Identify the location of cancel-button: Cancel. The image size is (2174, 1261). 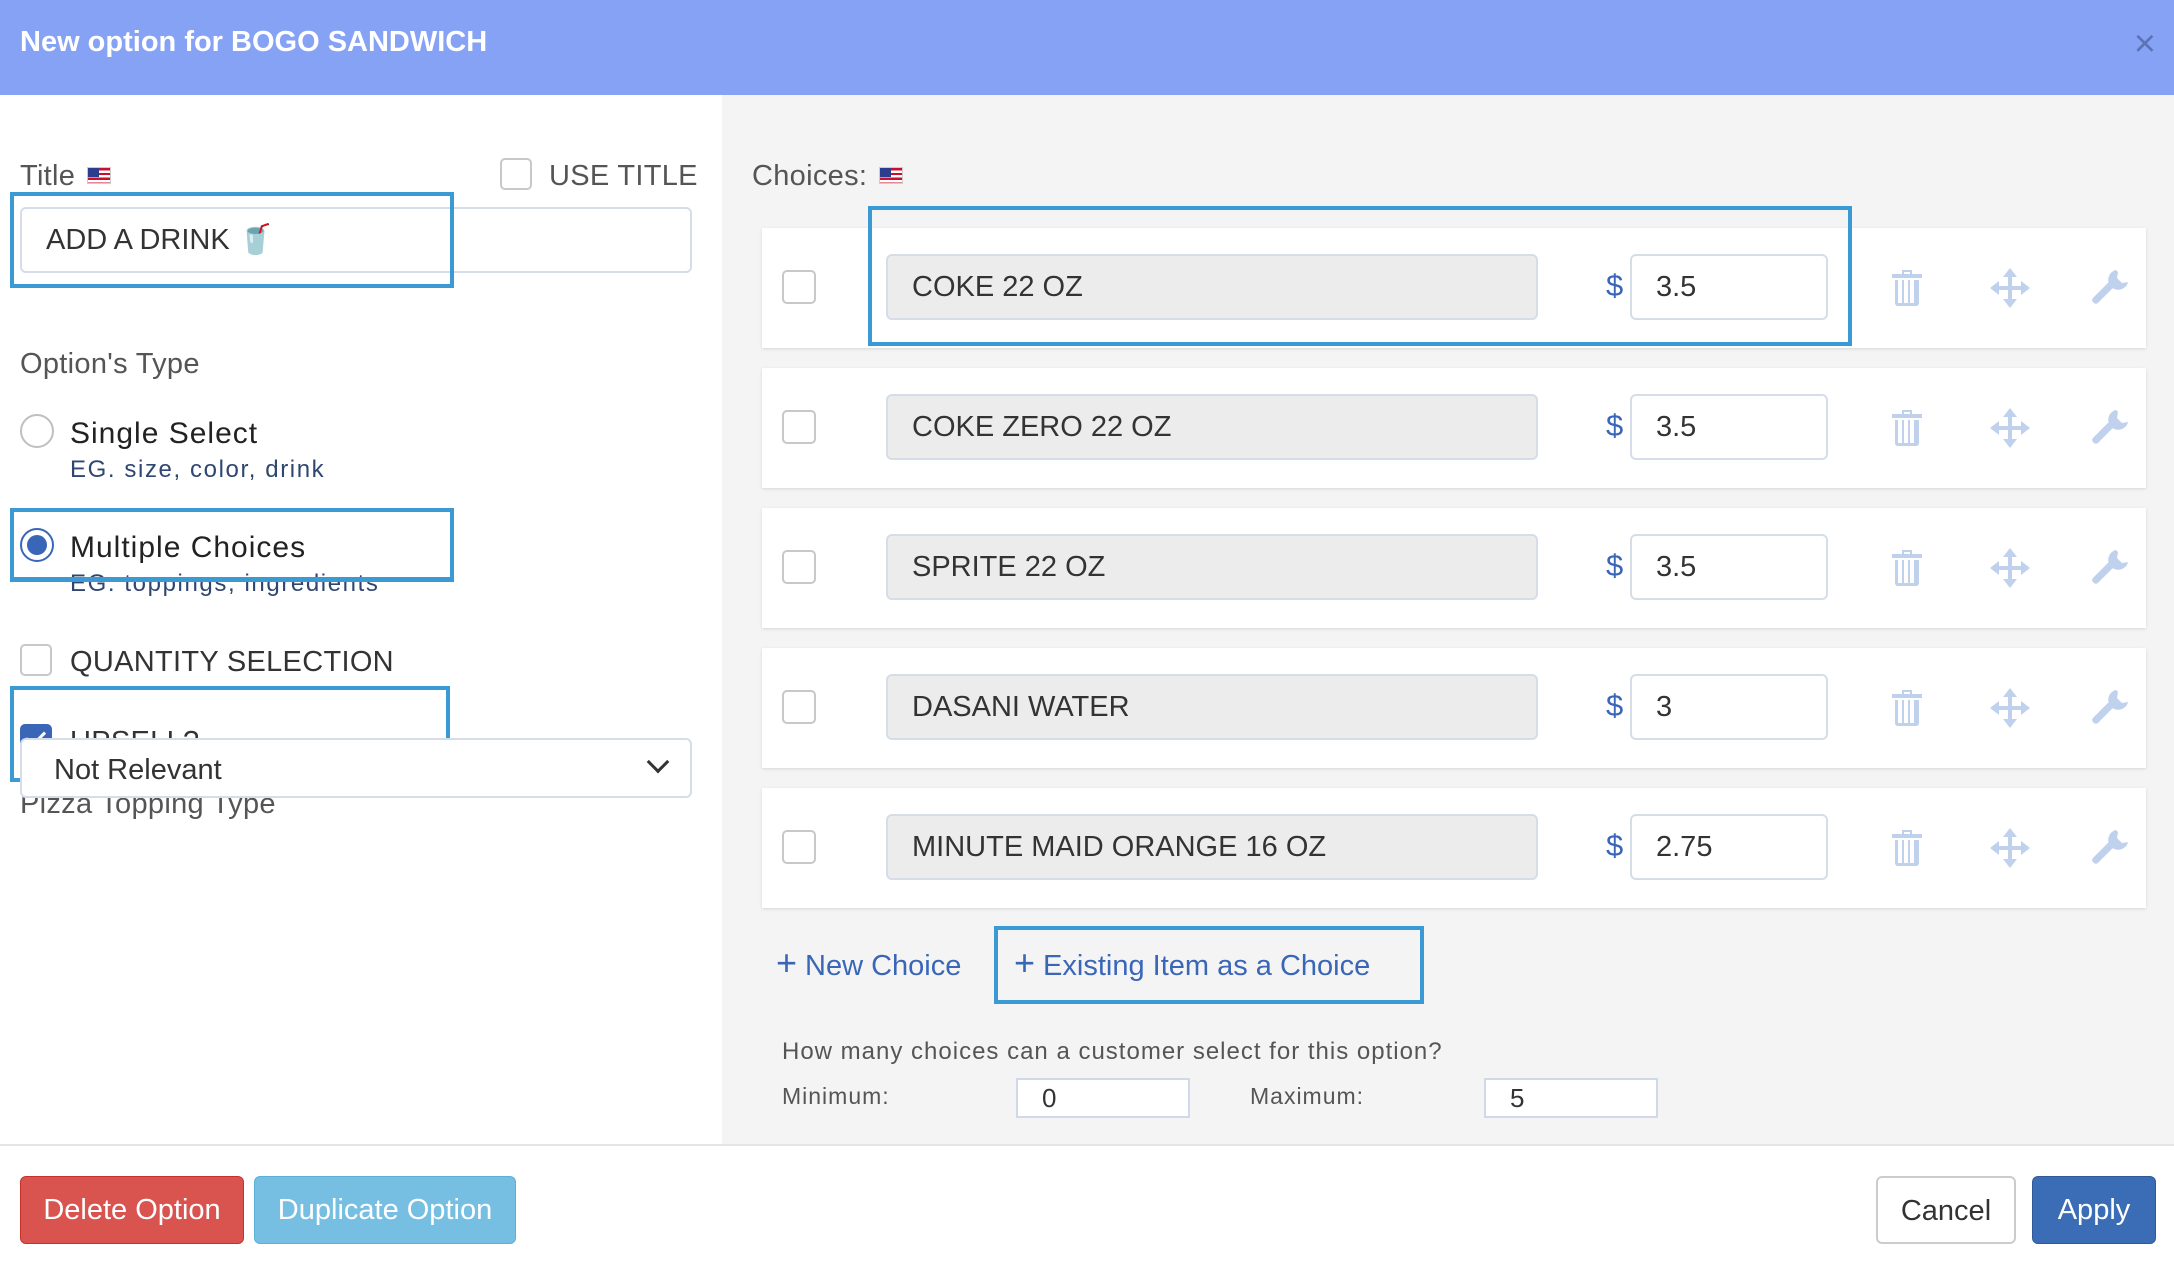
(1946, 1210).